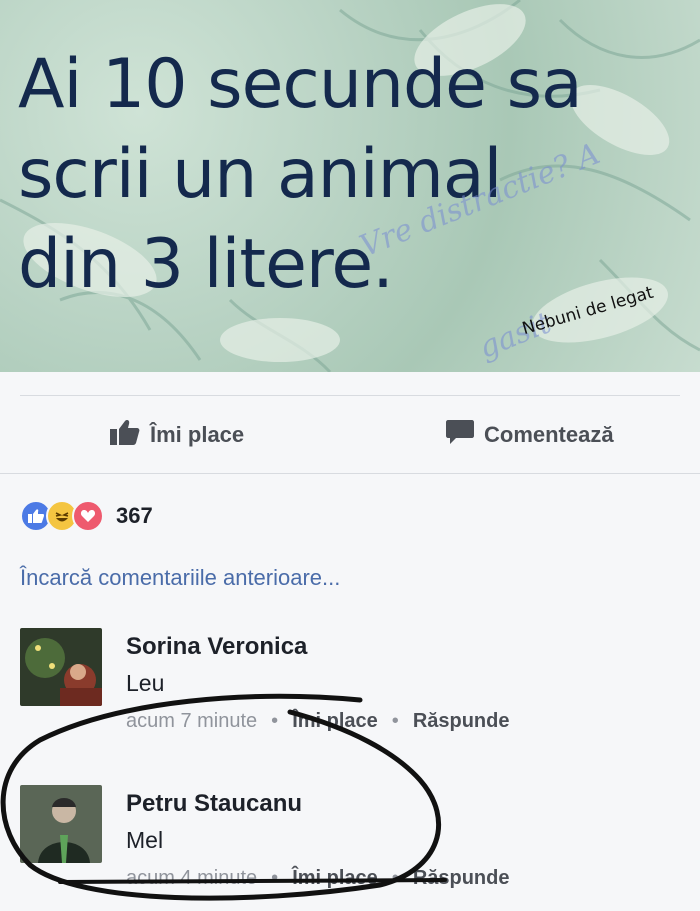  What do you see at coordinates (197, 434) in the screenshot?
I see `like-button-label: Îmi place` at bounding box center [197, 434].